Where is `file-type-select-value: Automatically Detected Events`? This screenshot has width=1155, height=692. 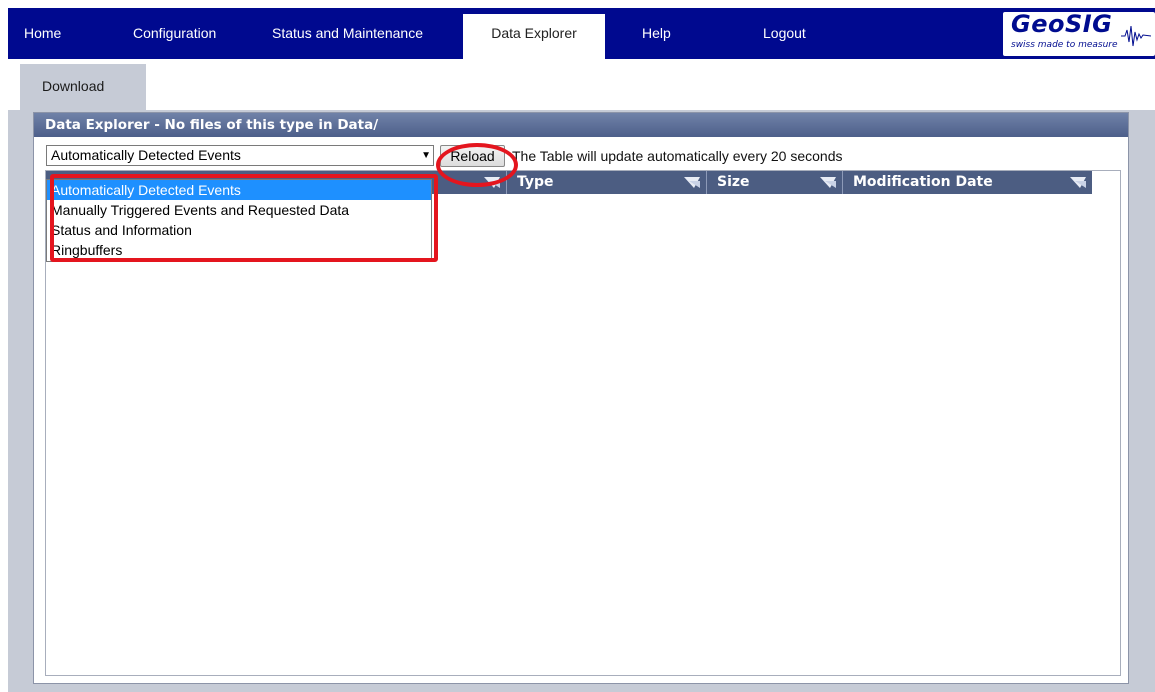 file-type-select-value: Automatically Detected Events is located at coordinates (146, 155).